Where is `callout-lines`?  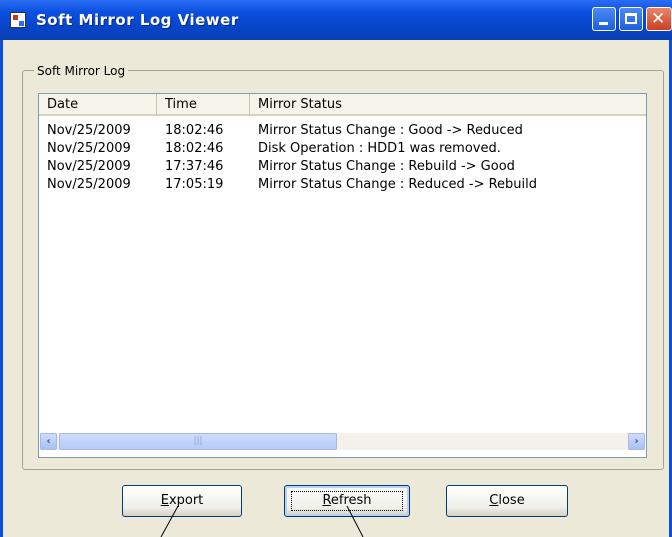 callout-lines is located at coordinates (262, 521).